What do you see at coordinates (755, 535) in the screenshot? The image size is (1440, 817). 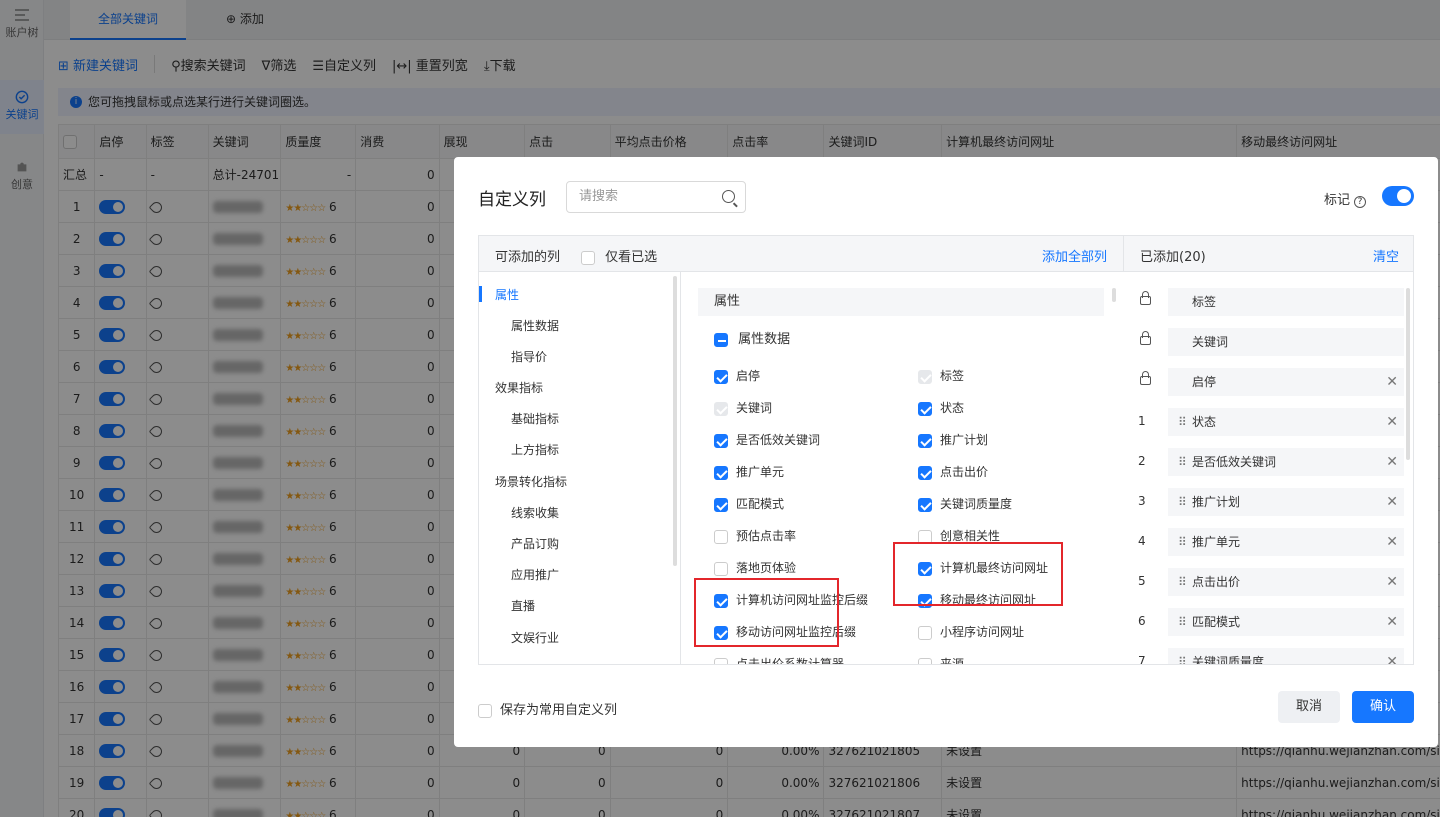 I see `column-option: 预估点击率` at bounding box center [755, 535].